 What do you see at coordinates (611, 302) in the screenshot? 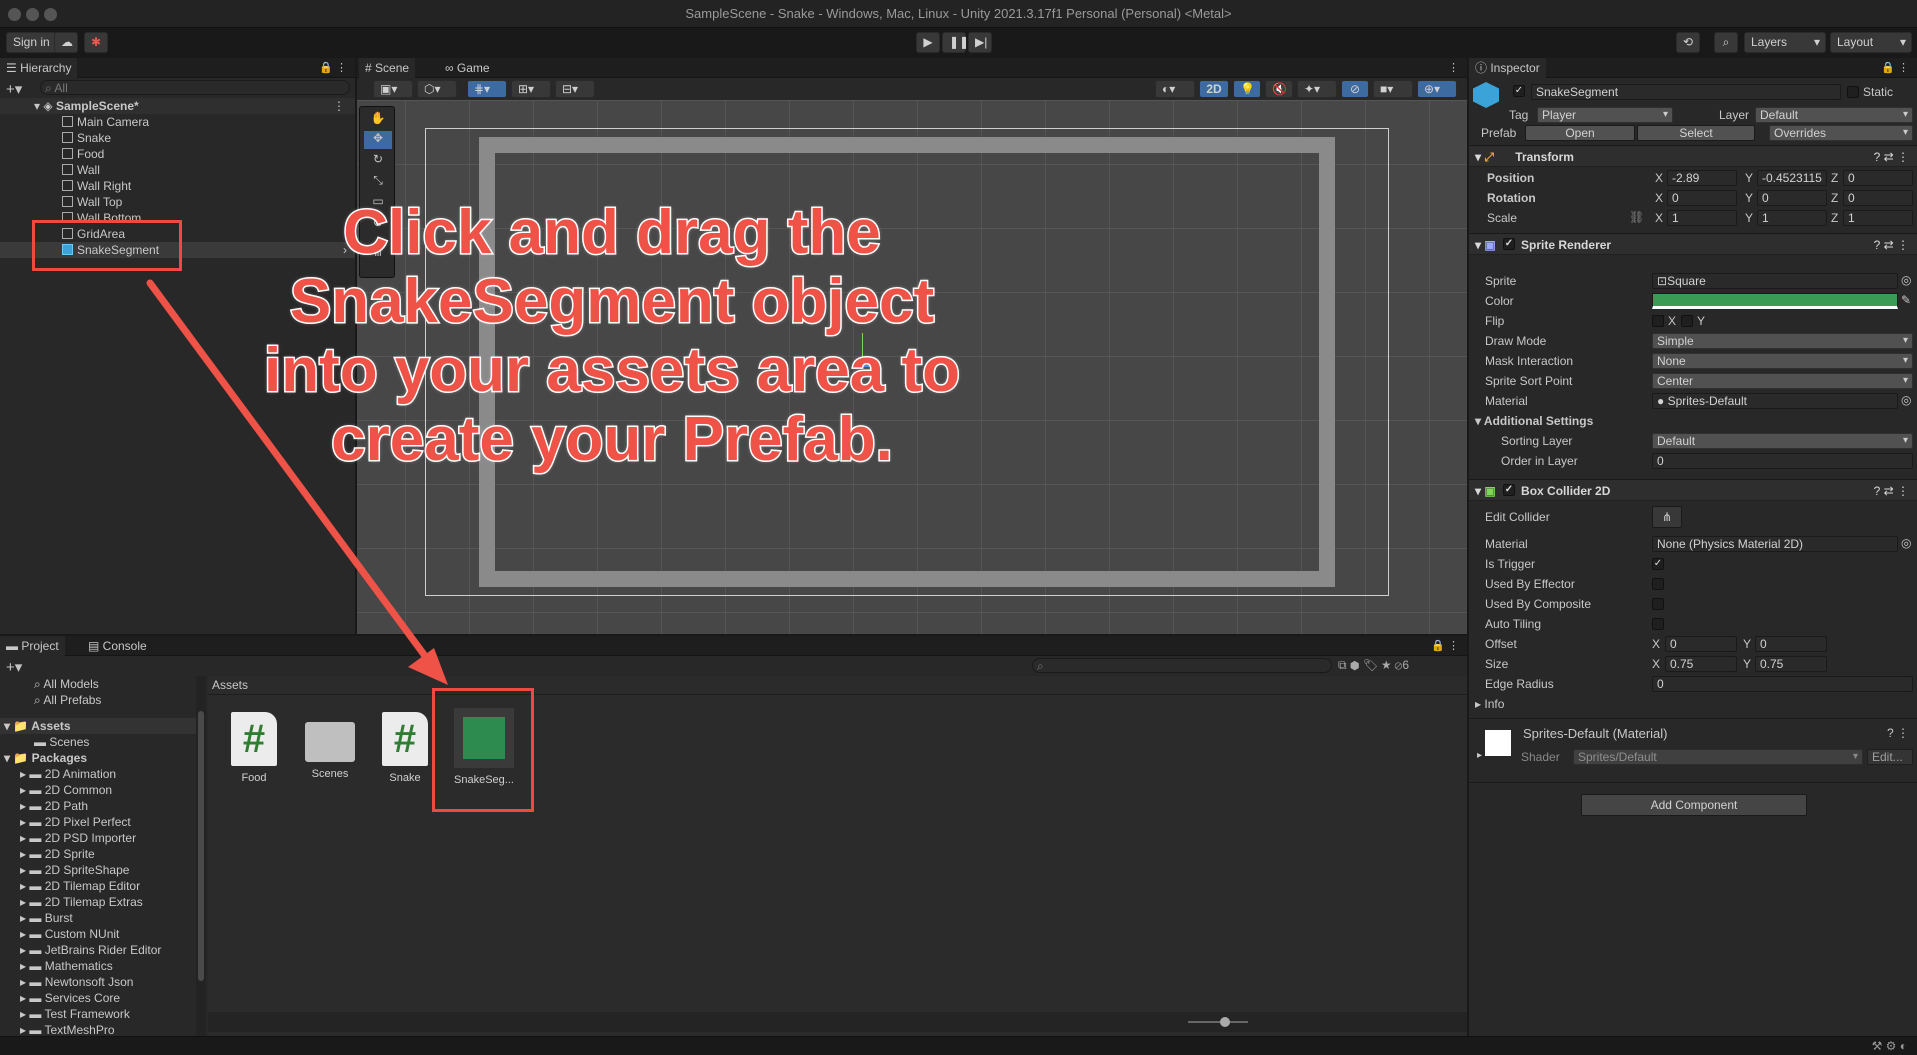
I see `annotation-line: SnakeSegment object` at bounding box center [611, 302].